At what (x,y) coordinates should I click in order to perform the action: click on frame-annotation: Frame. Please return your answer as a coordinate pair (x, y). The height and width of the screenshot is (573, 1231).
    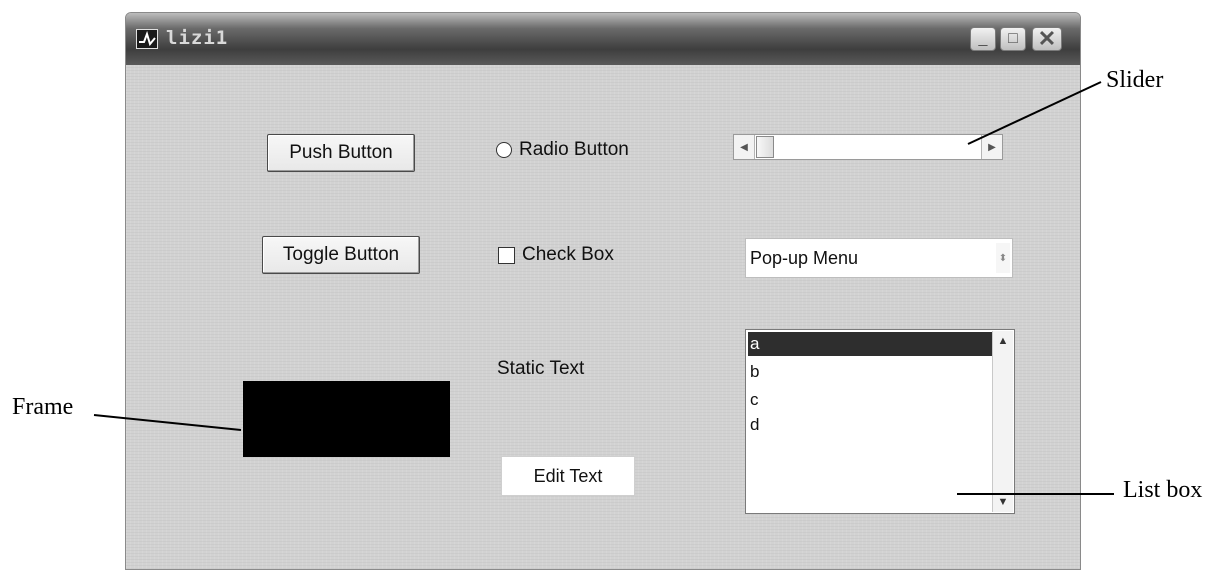
    Looking at the image, I should click on (43, 407).